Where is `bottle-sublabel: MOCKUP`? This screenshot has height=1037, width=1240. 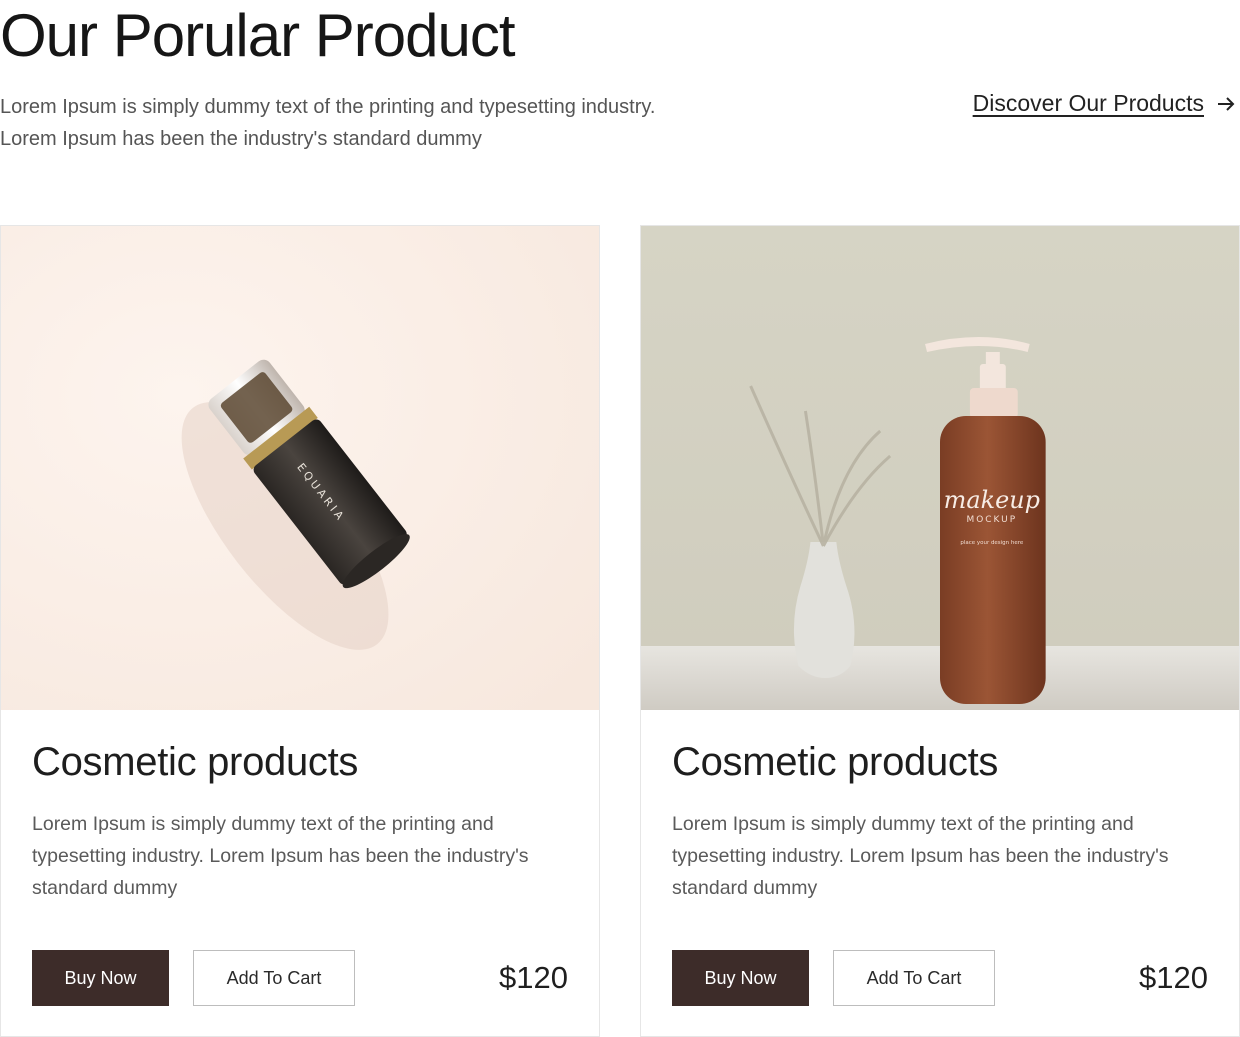
bottle-sublabel: MOCKUP is located at coordinates (992, 520).